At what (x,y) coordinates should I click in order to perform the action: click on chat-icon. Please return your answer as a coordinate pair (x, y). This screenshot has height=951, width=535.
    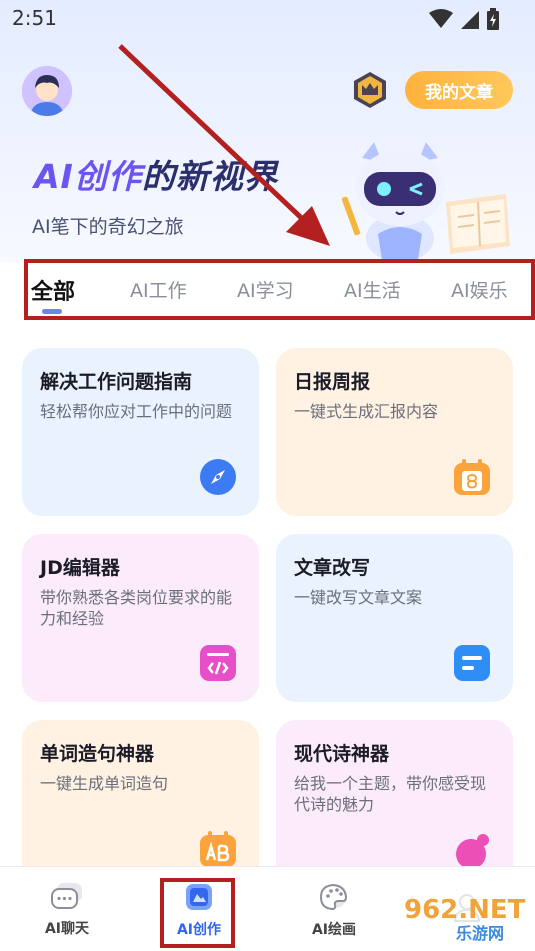
    Looking at the image, I should click on (66, 895).